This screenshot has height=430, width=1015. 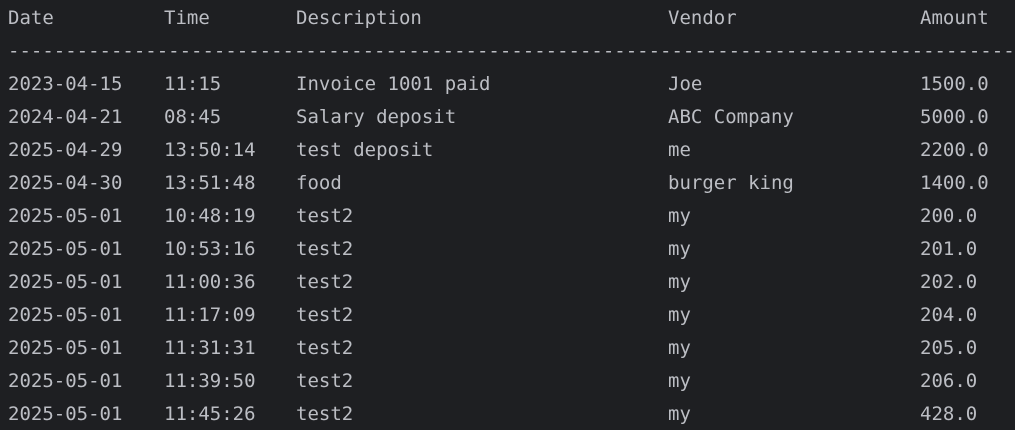 I want to click on cell-amount: 206.0, so click(x=949, y=381).